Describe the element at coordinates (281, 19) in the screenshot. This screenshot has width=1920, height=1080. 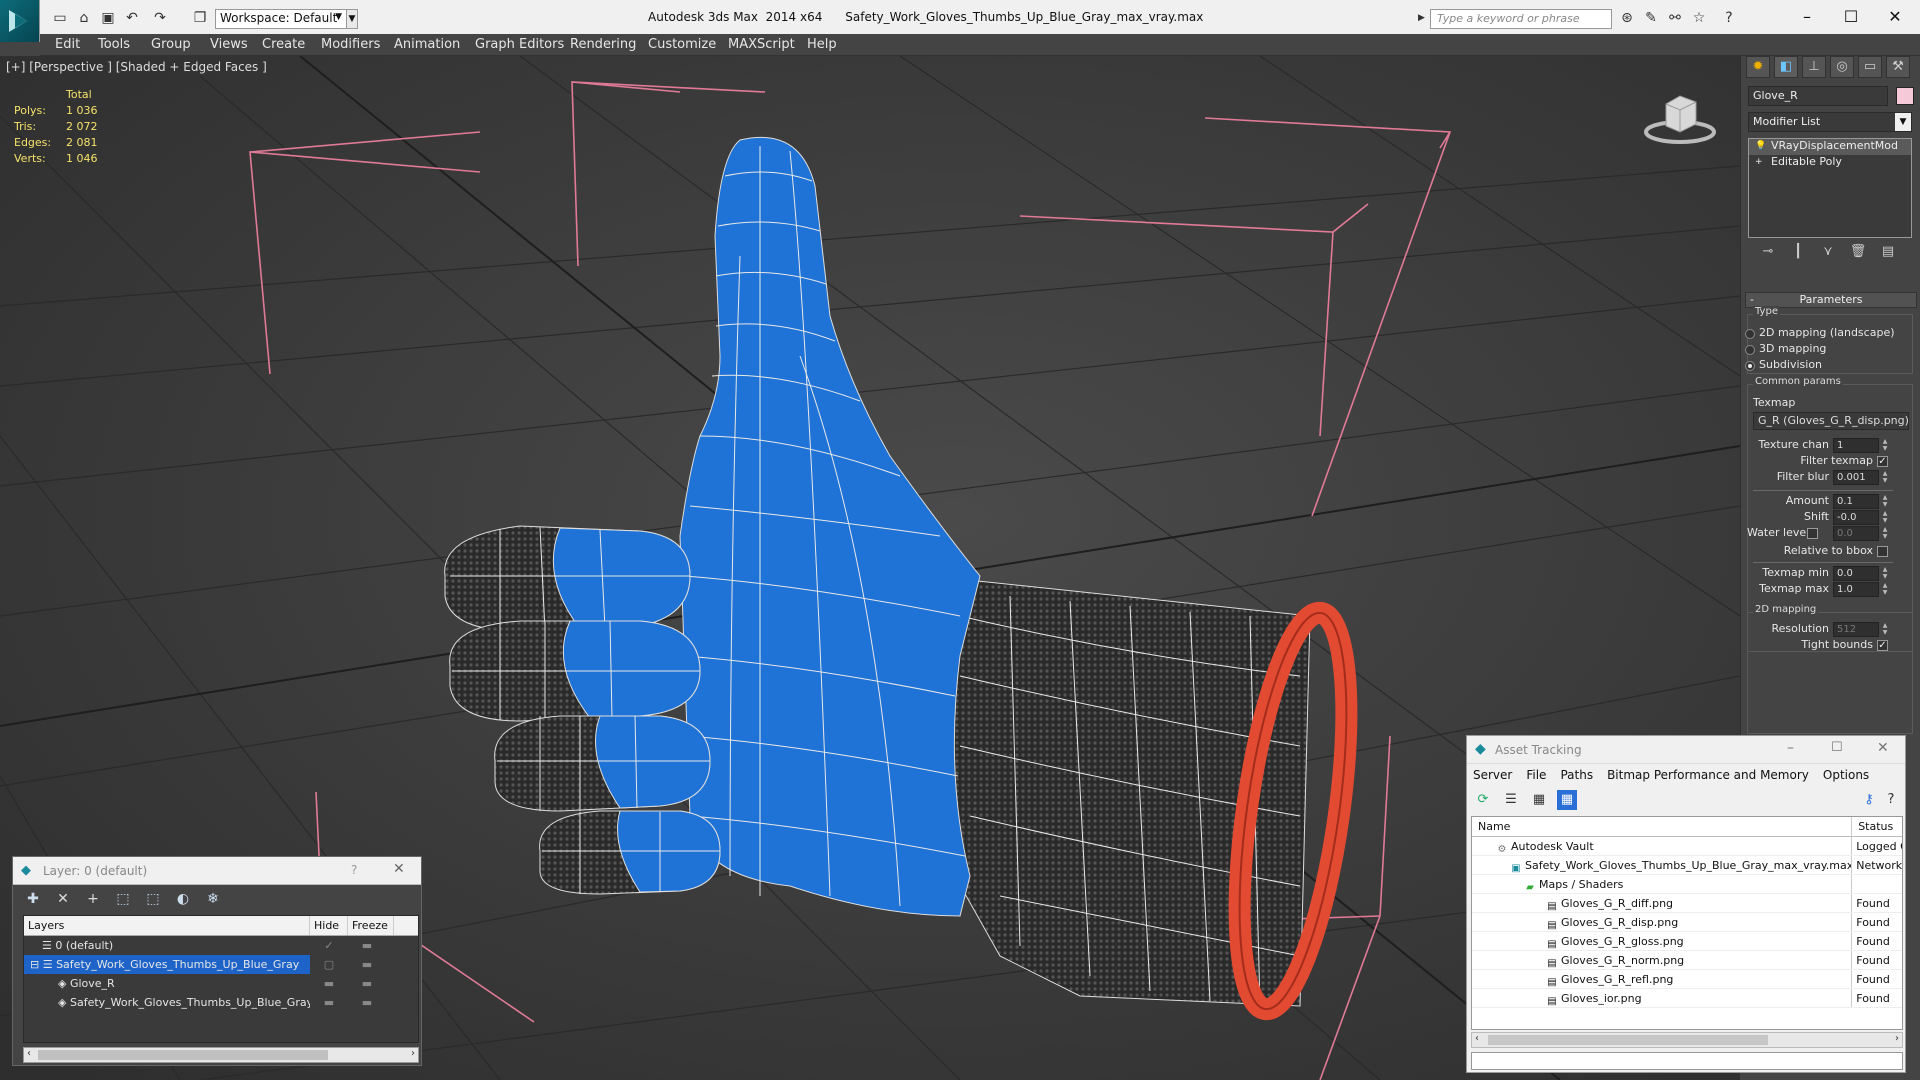
I see `workspace-dropdown: Workspace: Default ▼` at that location.